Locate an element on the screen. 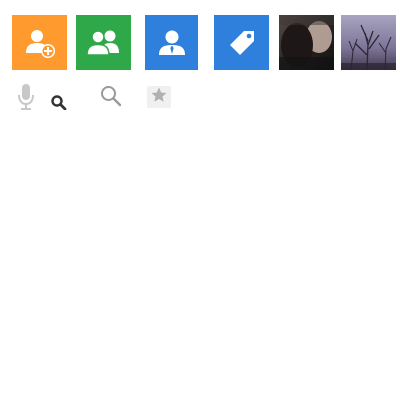 This screenshot has height=400, width=400. zoom-search-icon is located at coordinates (59, 104).